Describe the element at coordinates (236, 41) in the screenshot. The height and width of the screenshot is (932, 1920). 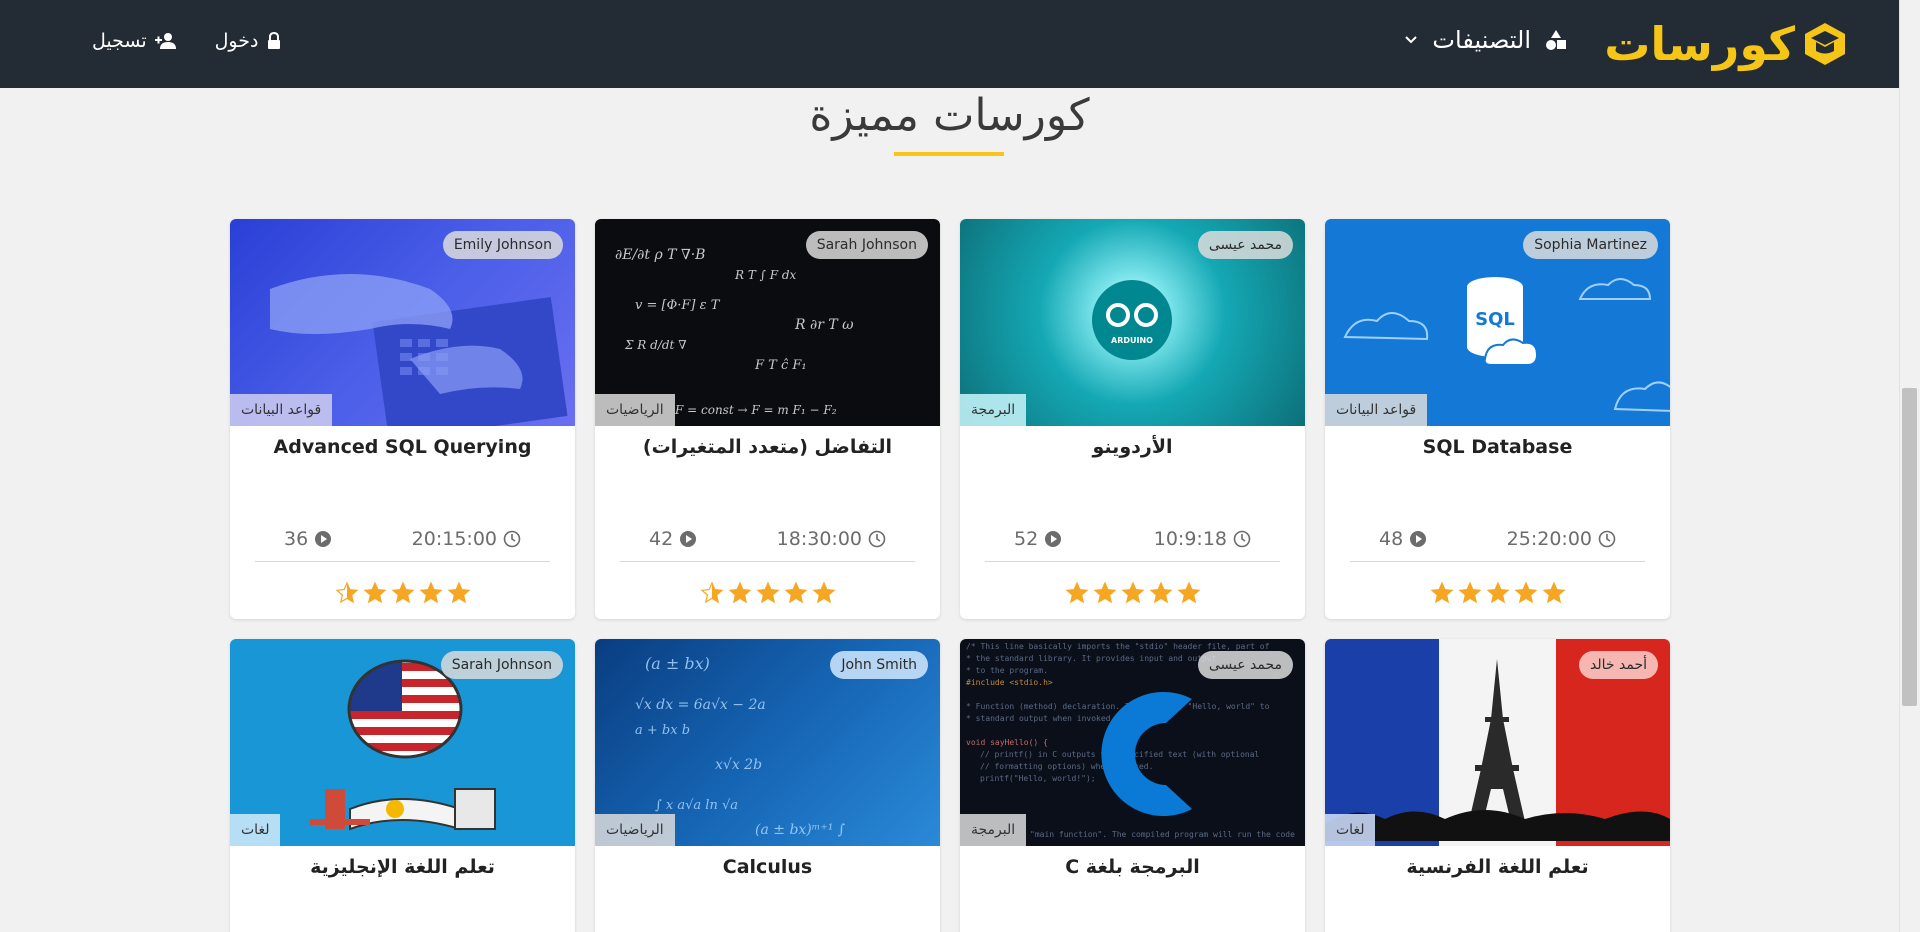
I see `login-label: دخول` at that location.